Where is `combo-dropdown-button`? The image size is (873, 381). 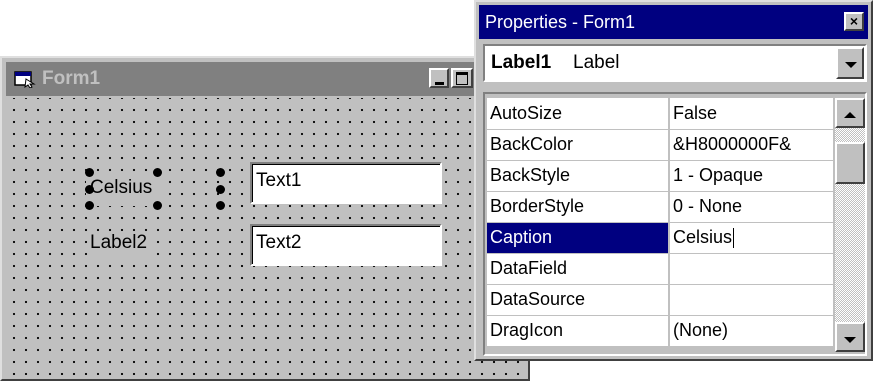 combo-dropdown-button is located at coordinates (850, 63).